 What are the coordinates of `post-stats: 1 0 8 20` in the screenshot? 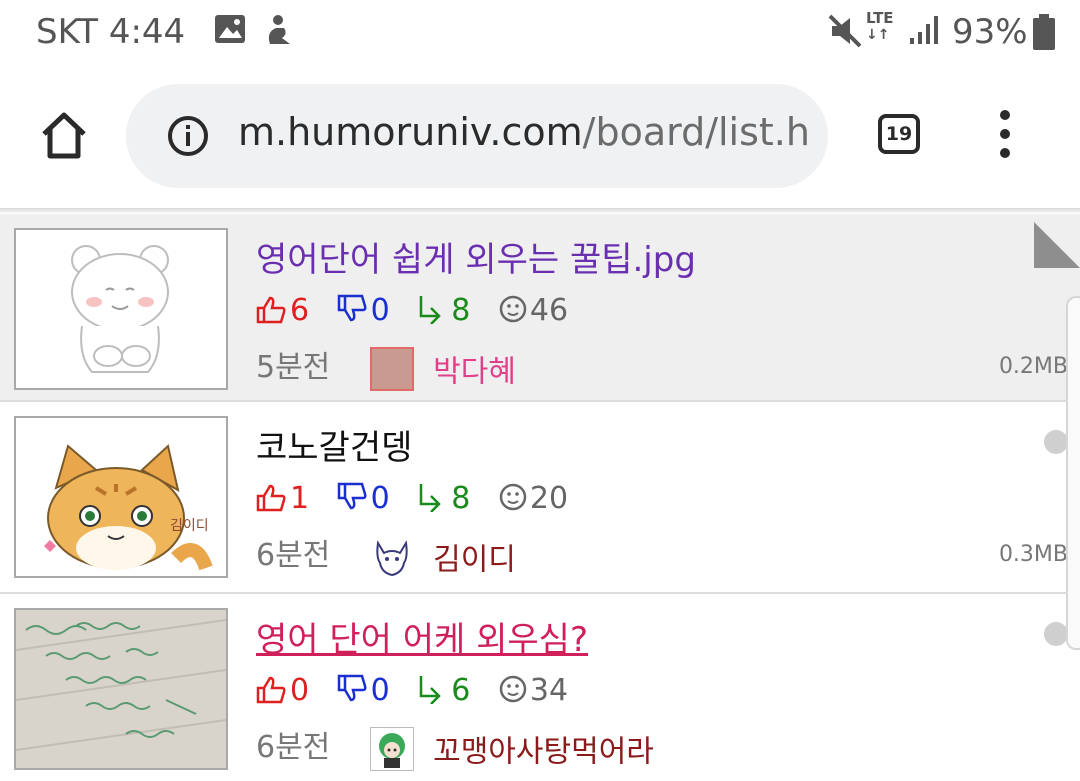 It's located at (421, 500).